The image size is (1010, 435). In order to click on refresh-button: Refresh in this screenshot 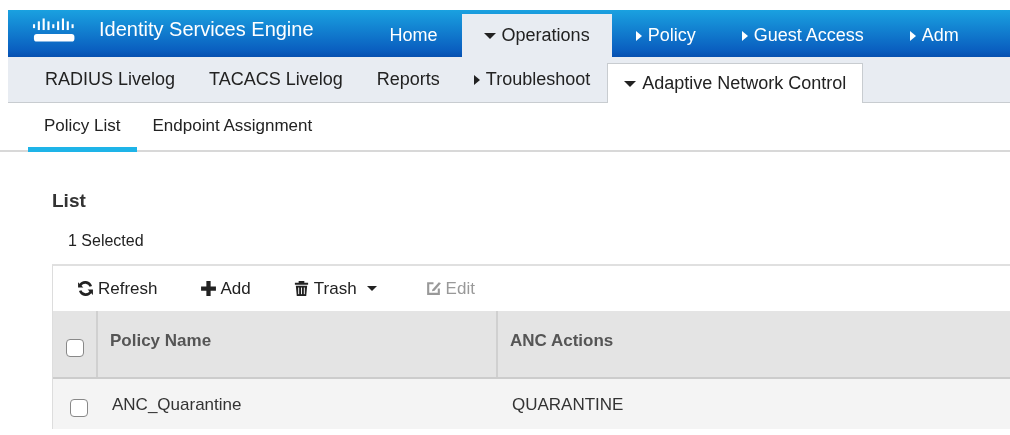, I will do `click(117, 288)`.